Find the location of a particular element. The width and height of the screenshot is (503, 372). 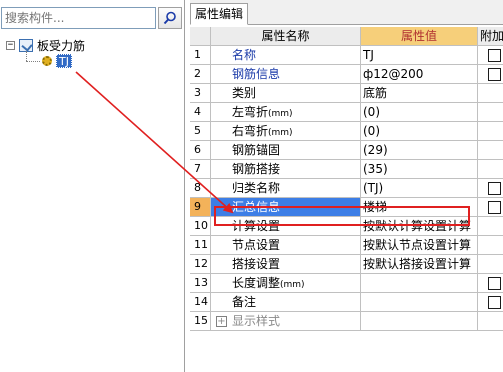

property-name: 钢筋锚固 is located at coordinates (286, 150).